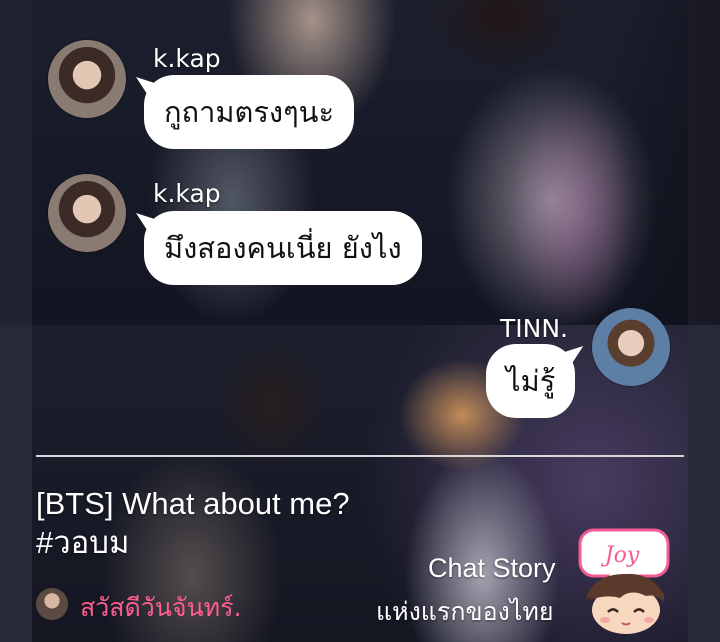  Describe the element at coordinates (360, 456) in the screenshot. I see `divider` at that location.